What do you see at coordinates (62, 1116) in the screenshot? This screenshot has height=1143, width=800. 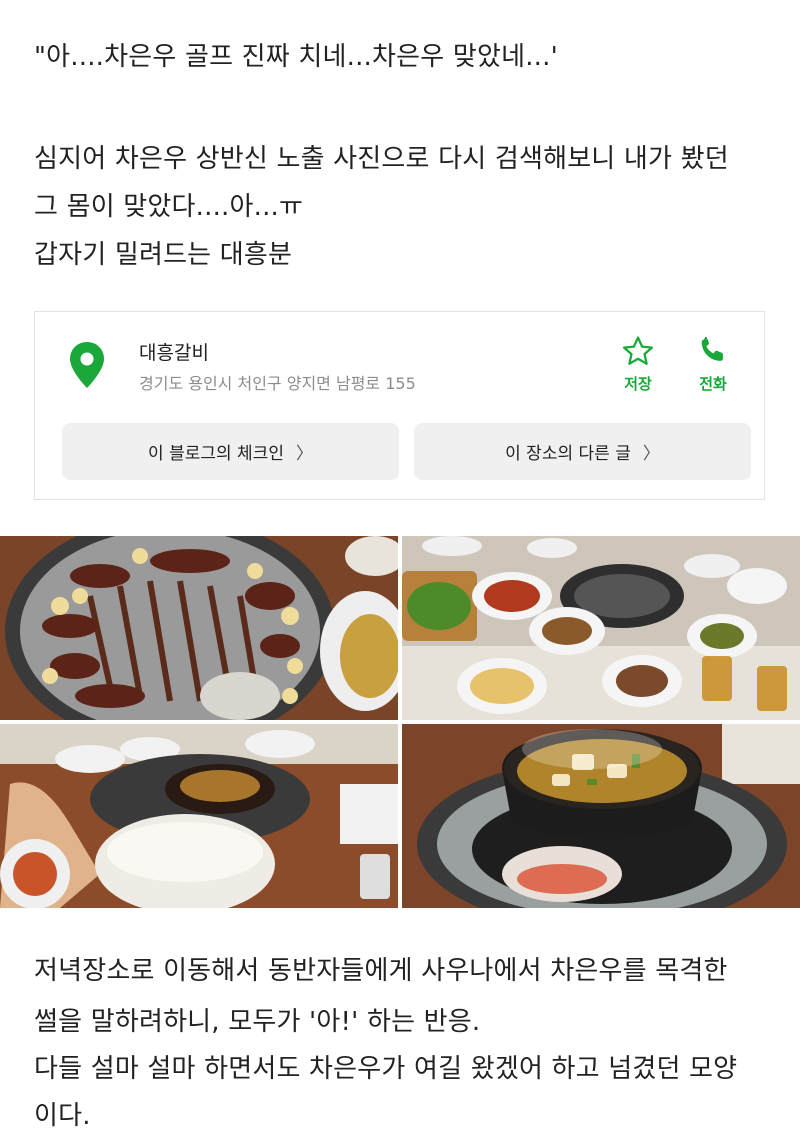 I see `outro-line-4: 이다.` at bounding box center [62, 1116].